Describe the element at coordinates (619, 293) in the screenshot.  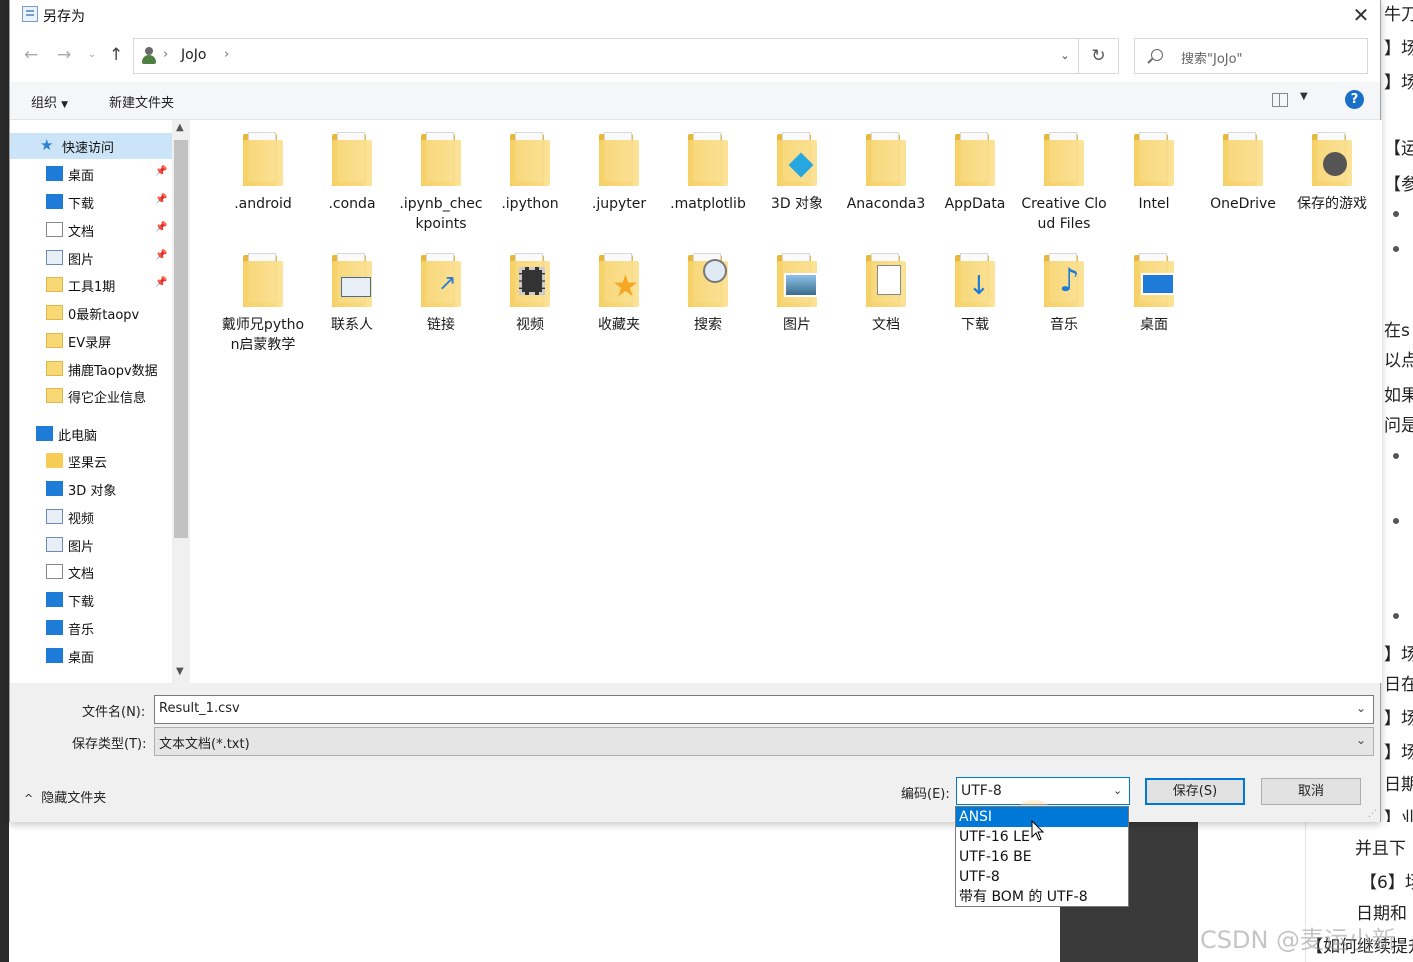
I see `file-item: ★ 收藏夹` at that location.